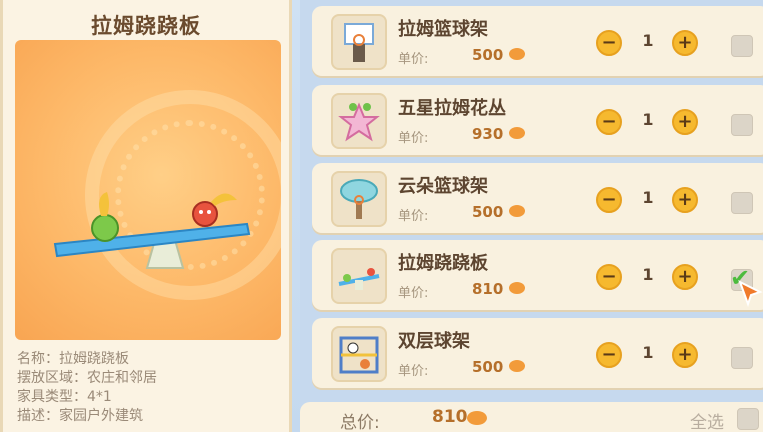  What do you see at coordinates (152, 230) in the screenshot?
I see `seesaw-illustration` at bounding box center [152, 230].